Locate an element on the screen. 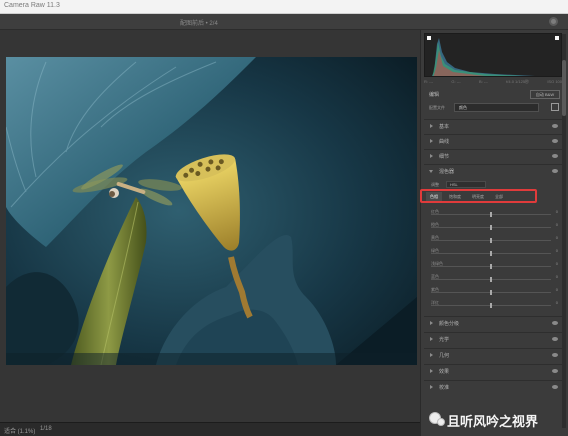 This screenshot has width=568, height=436. toolbar: 配图前后 • 2/4 is located at coordinates (284, 22).